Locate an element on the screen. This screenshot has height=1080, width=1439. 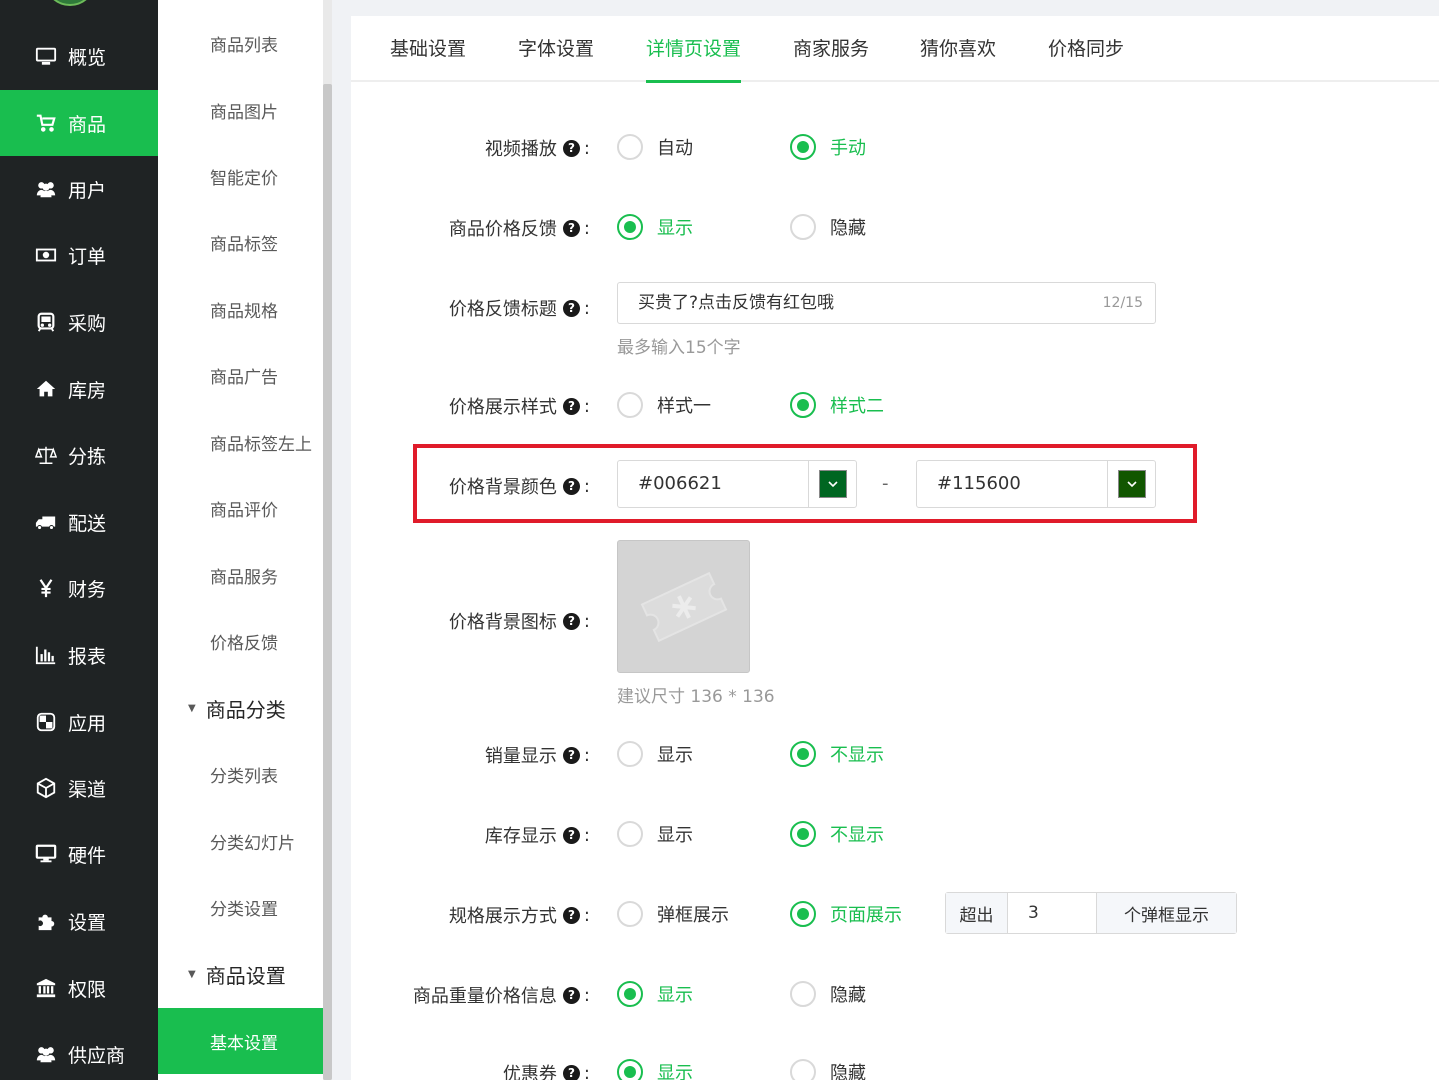
tab-guess-you-like: 猜你喜欢 is located at coordinates (958, 49).